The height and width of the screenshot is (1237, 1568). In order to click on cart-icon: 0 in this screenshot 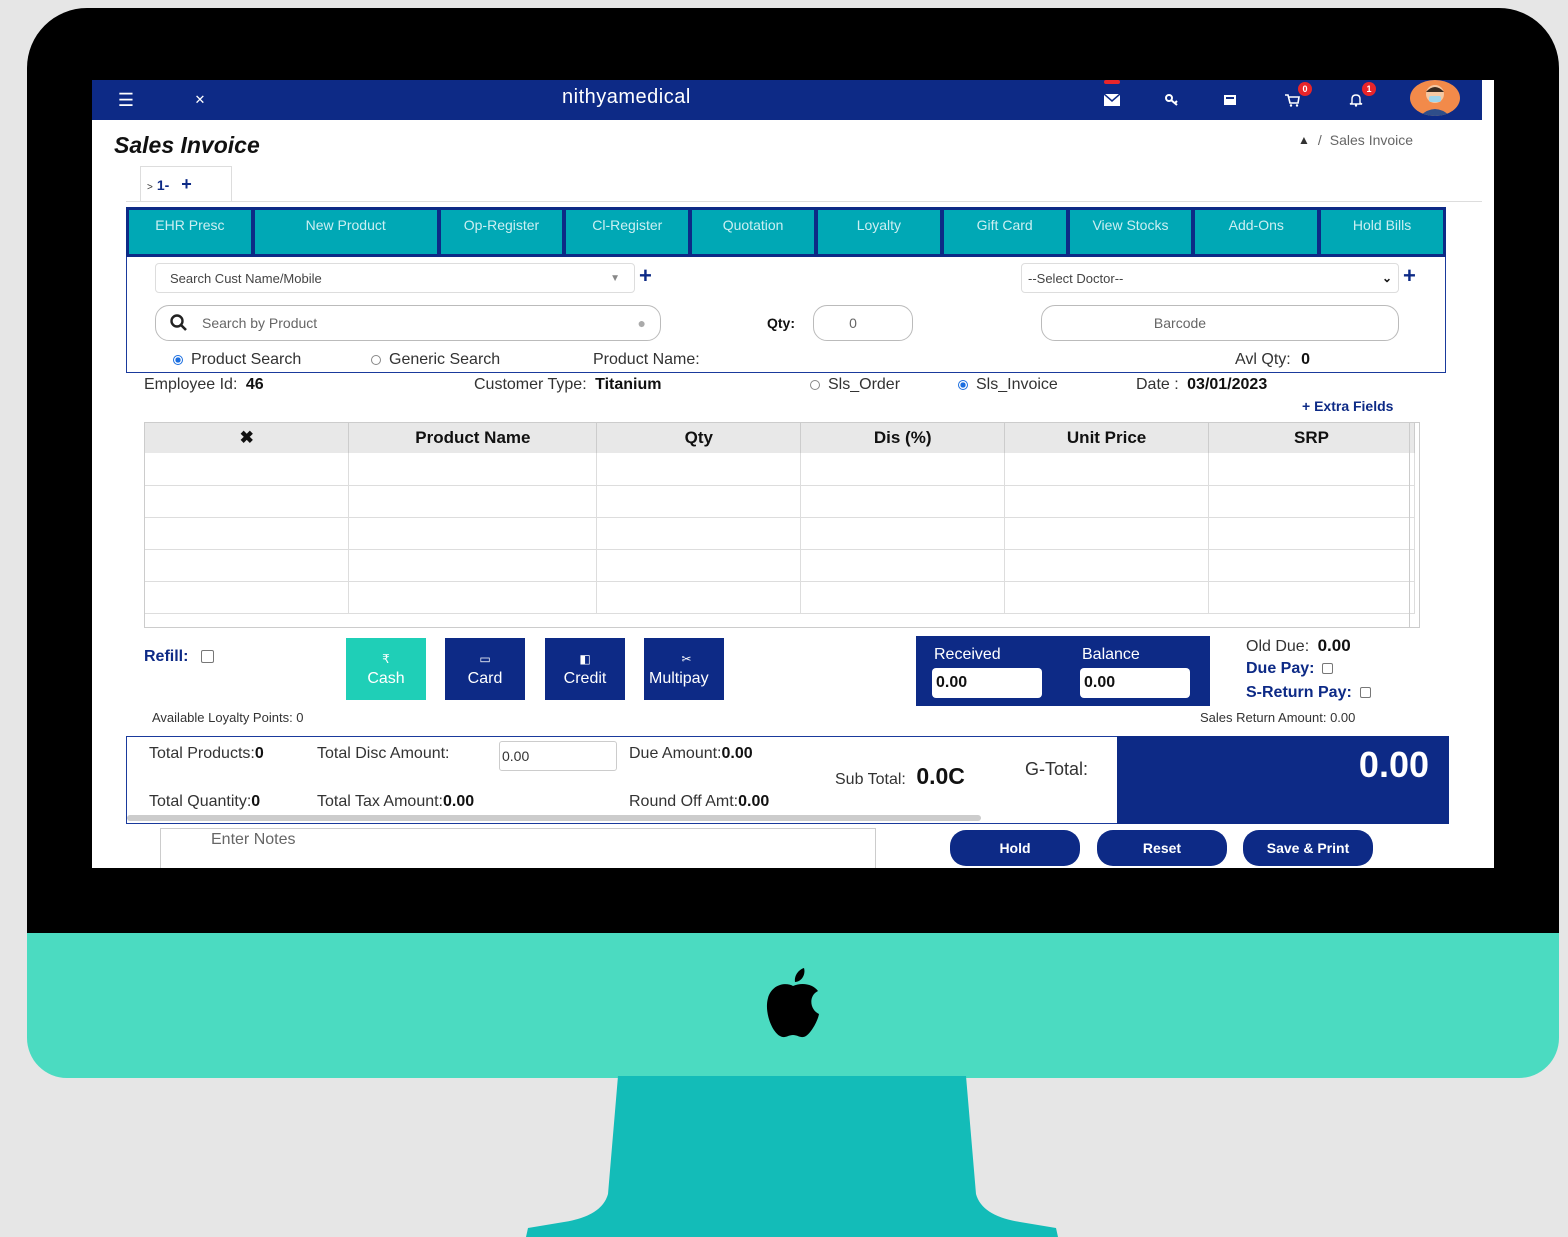, I will do `click(1296, 97)`.